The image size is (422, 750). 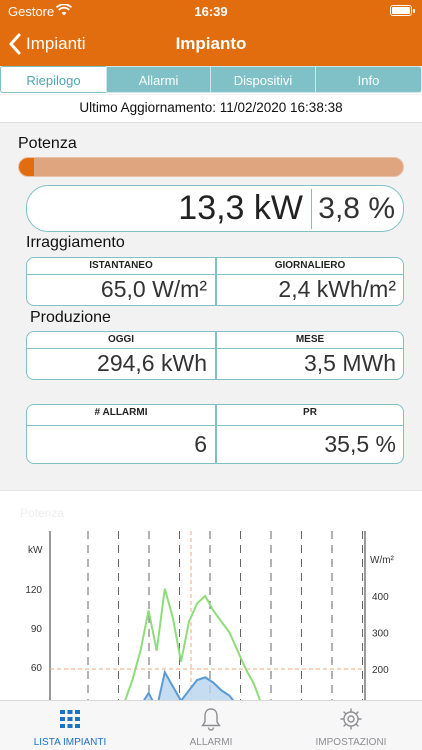 What do you see at coordinates (368, 79) in the screenshot?
I see `tab-info: Info` at bounding box center [368, 79].